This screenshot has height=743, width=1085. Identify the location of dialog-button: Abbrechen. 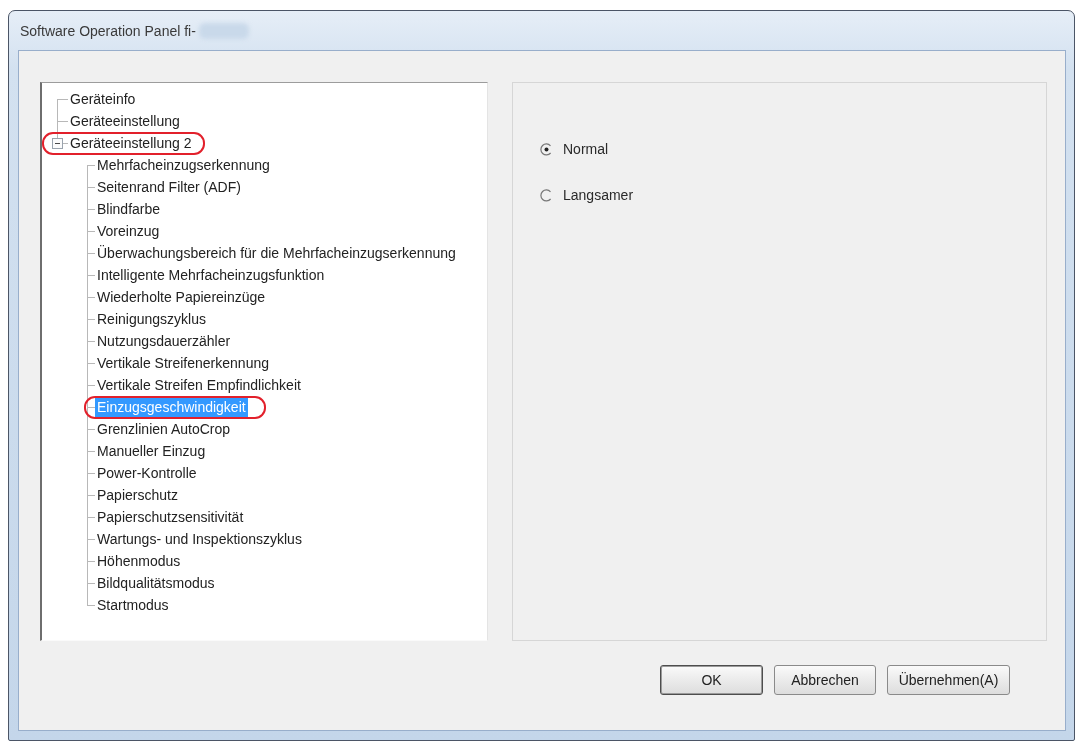
(825, 680).